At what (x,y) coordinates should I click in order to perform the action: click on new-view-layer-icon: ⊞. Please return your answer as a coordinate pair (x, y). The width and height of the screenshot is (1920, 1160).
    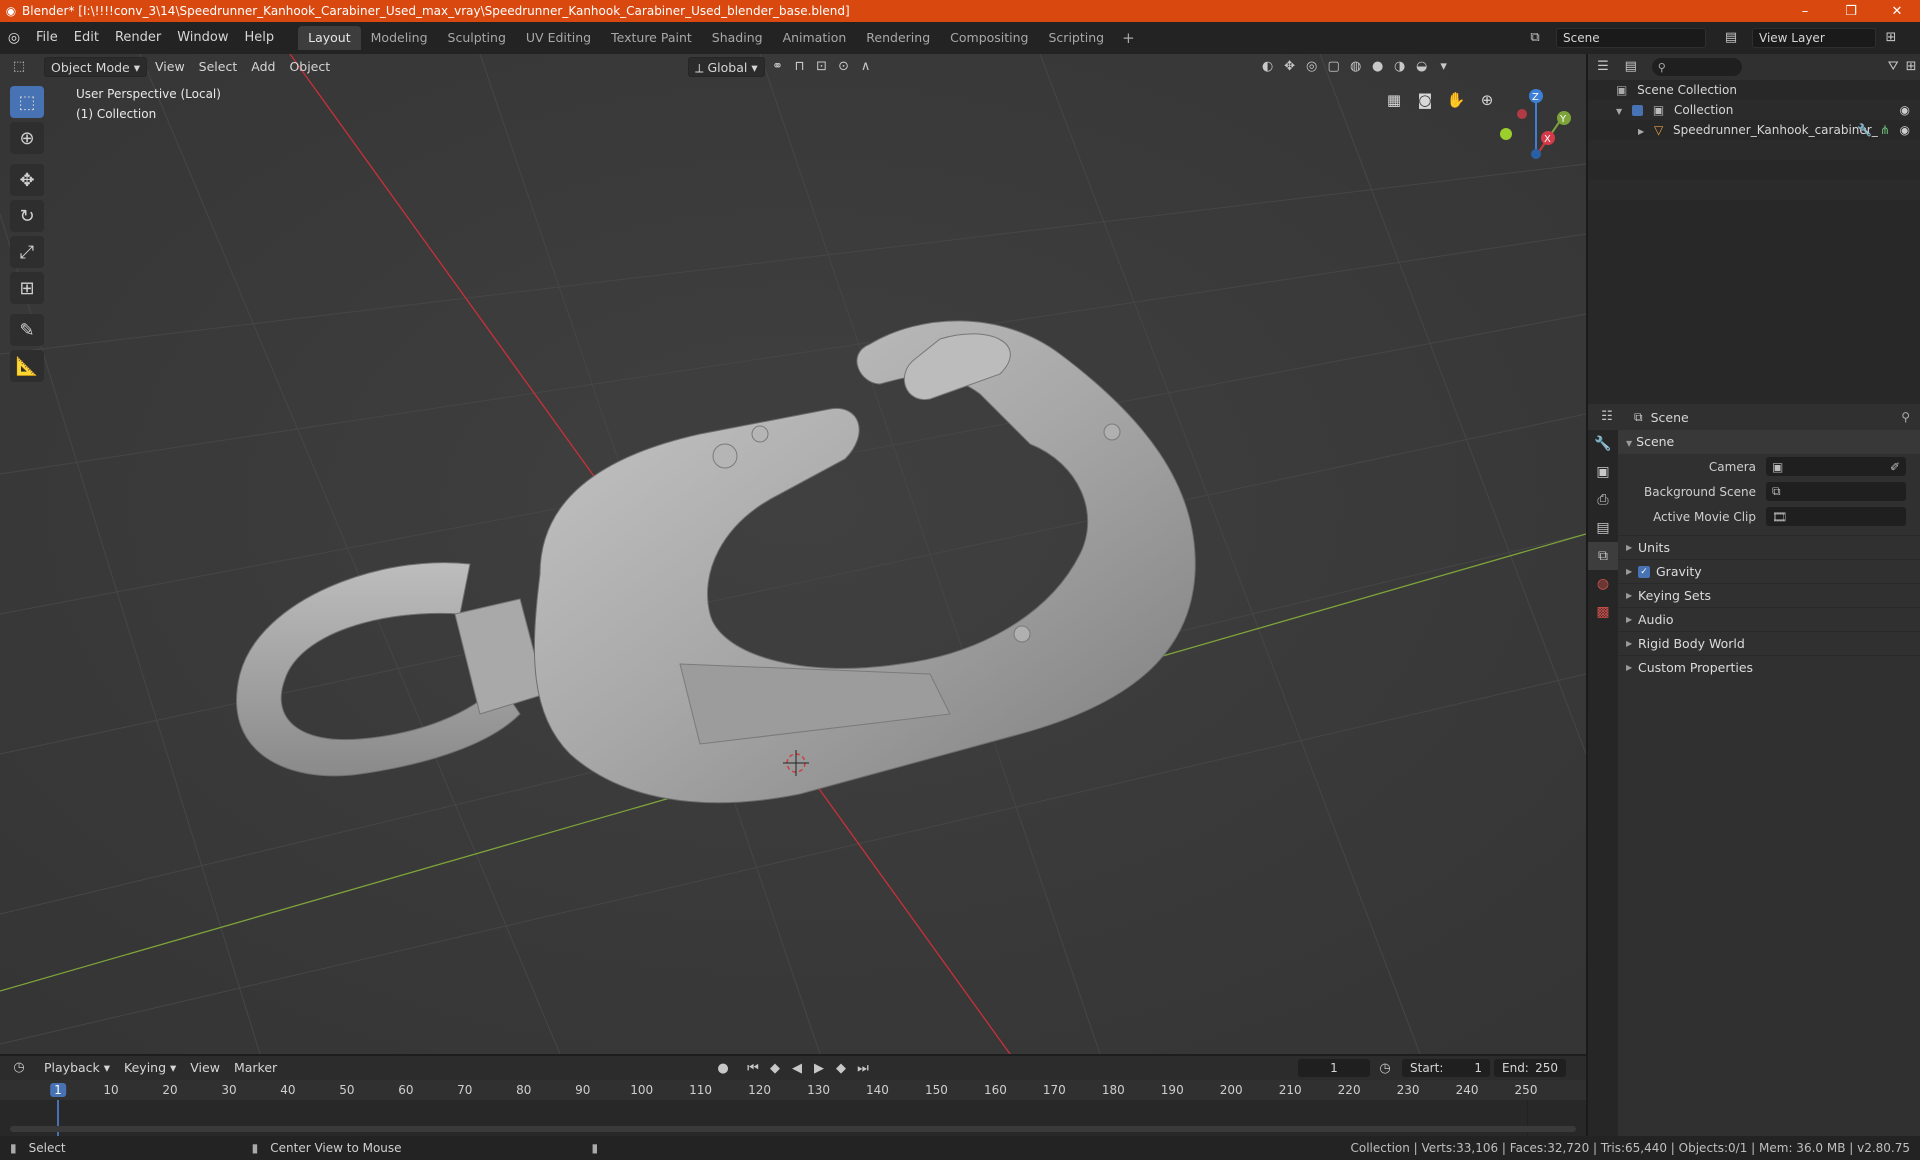
    Looking at the image, I should click on (1891, 38).